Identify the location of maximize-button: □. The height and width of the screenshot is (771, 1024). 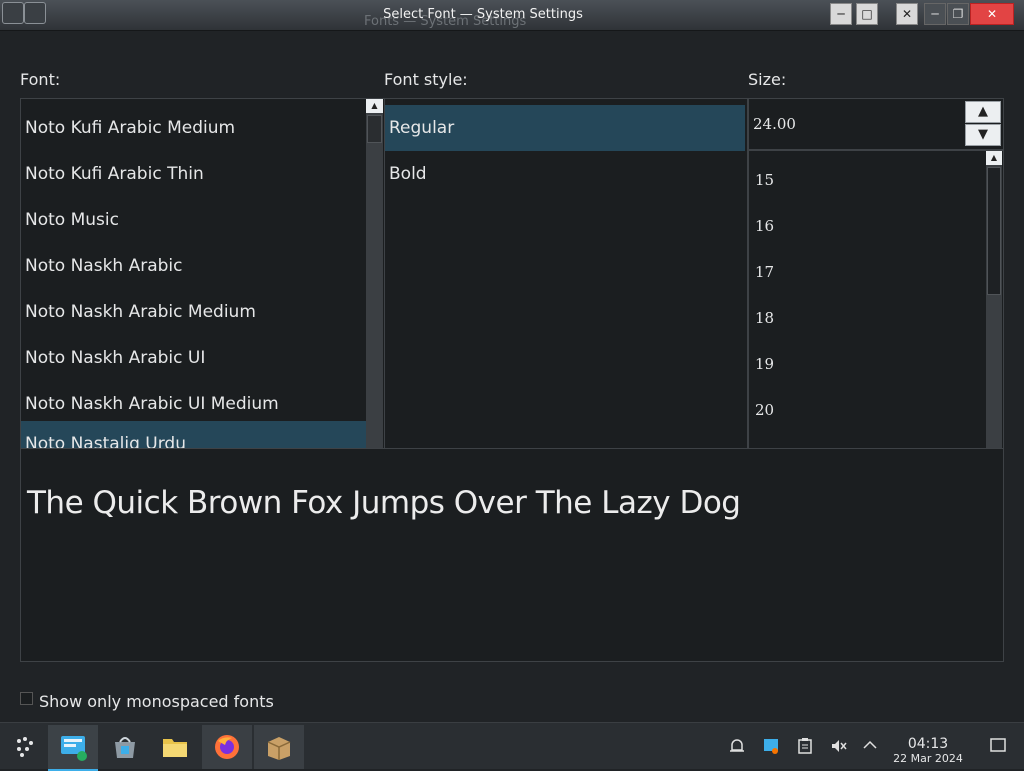
(867, 14).